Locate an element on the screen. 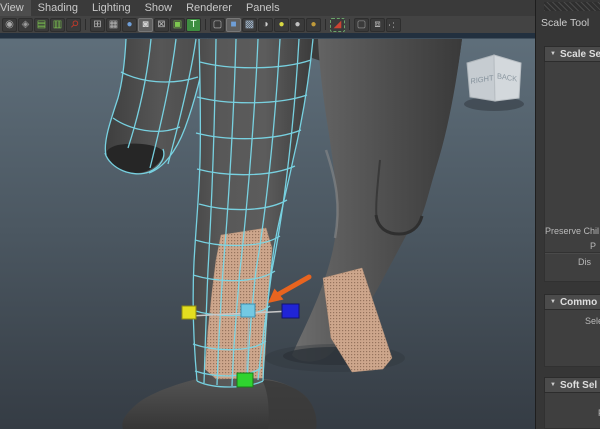 The height and width of the screenshot is (429, 600). checkered-sphere-icon: ◑ is located at coordinates (265, 24).